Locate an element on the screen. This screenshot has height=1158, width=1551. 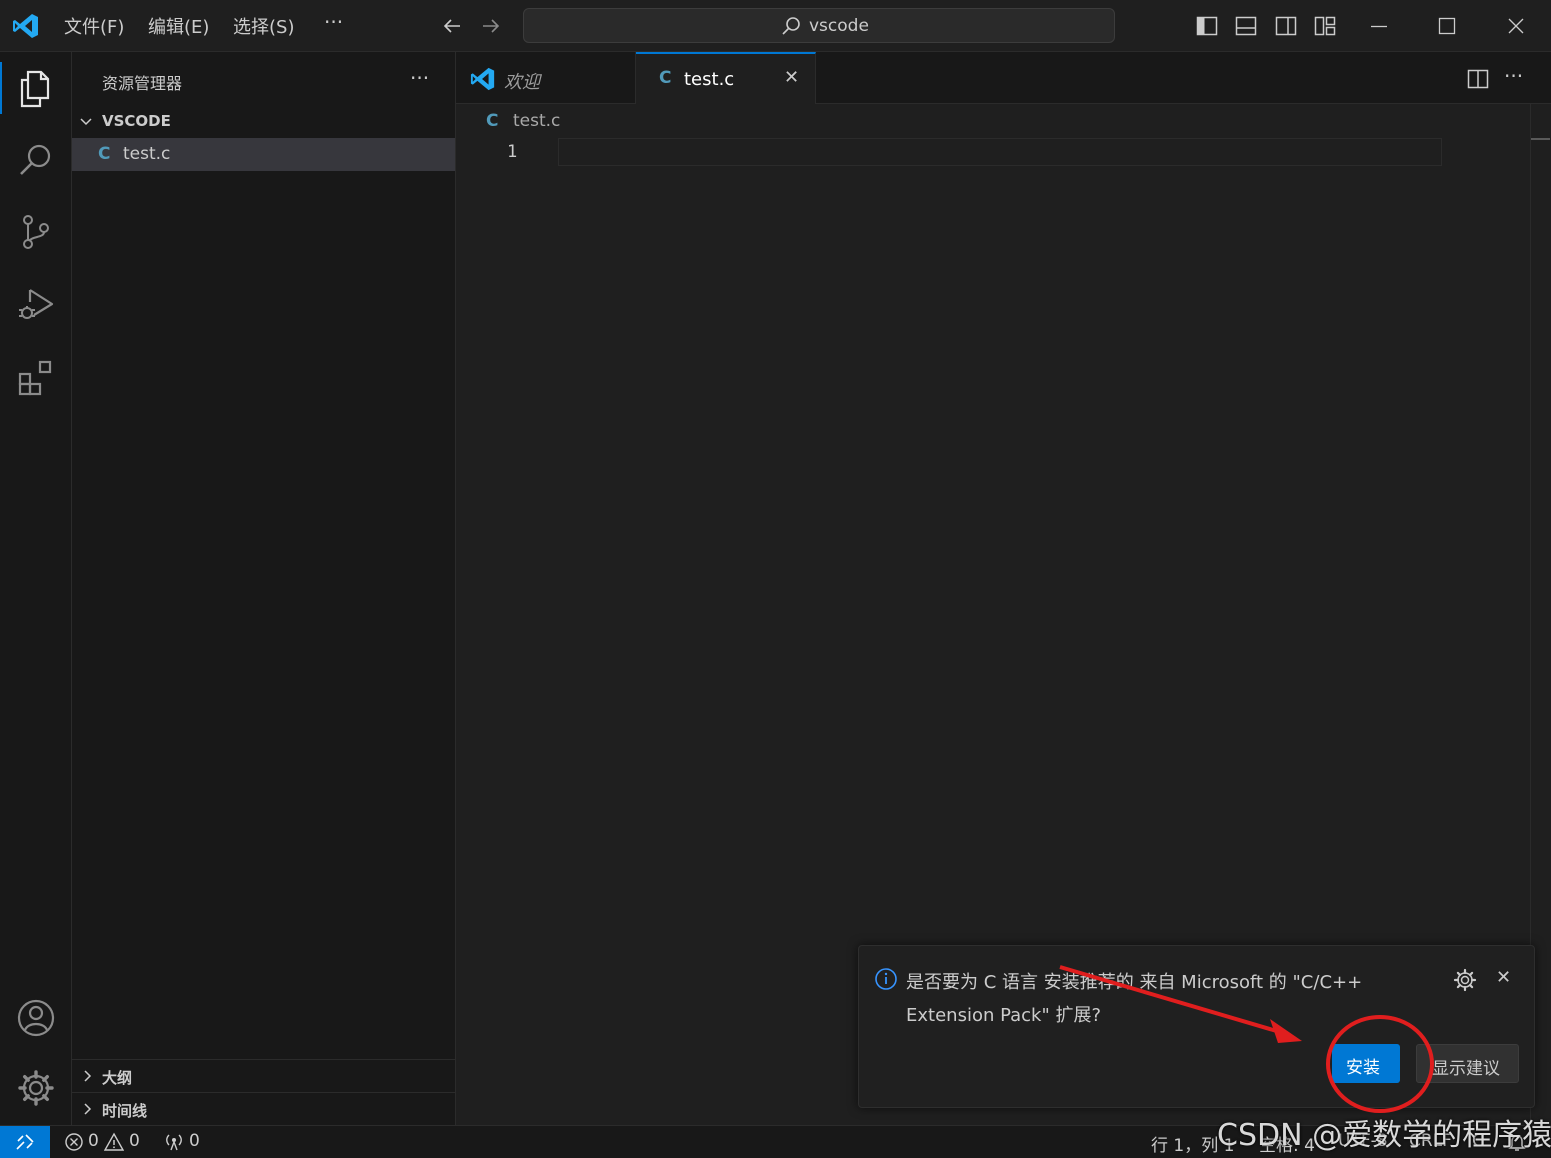
tab-label: 欢迎 is located at coordinates (522, 82).